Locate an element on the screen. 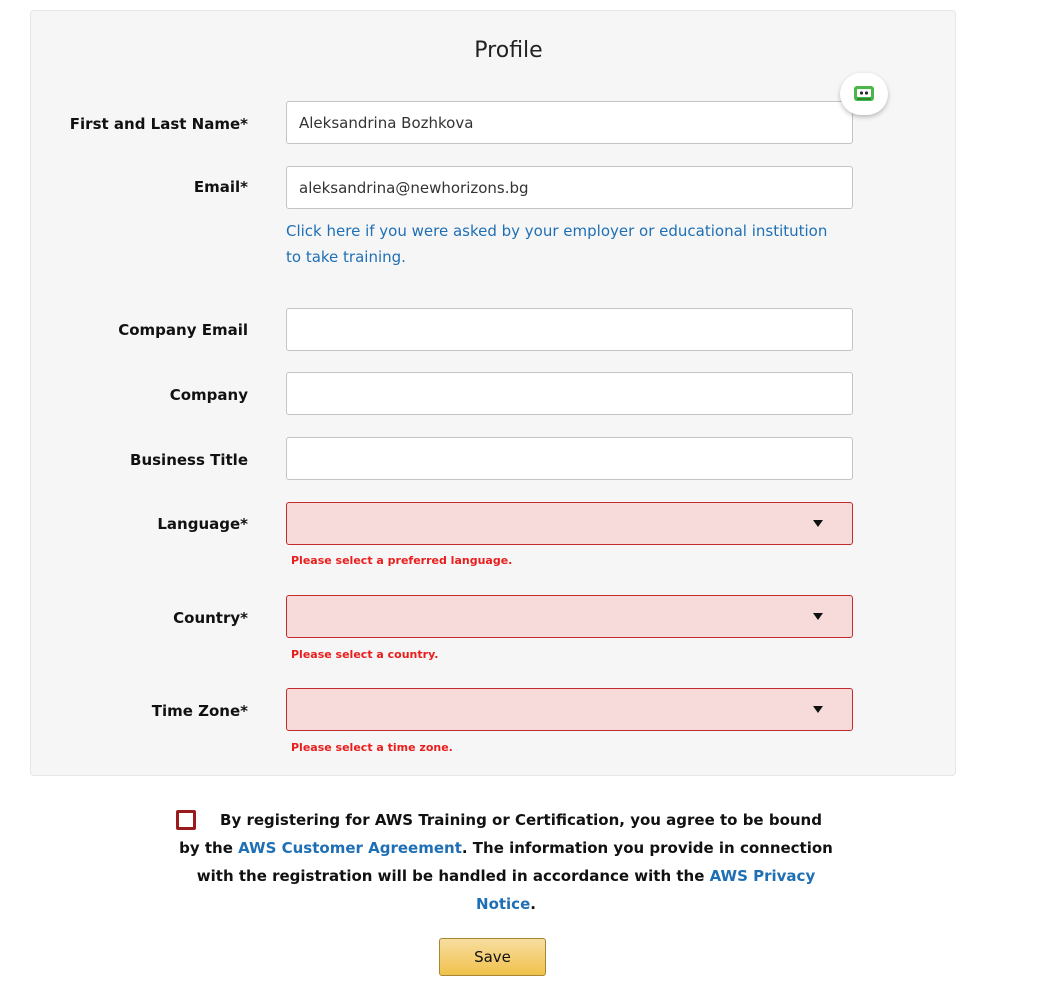 This screenshot has height=999, width=1040. time-zone-error: Please select a time zone. is located at coordinates (372, 747).